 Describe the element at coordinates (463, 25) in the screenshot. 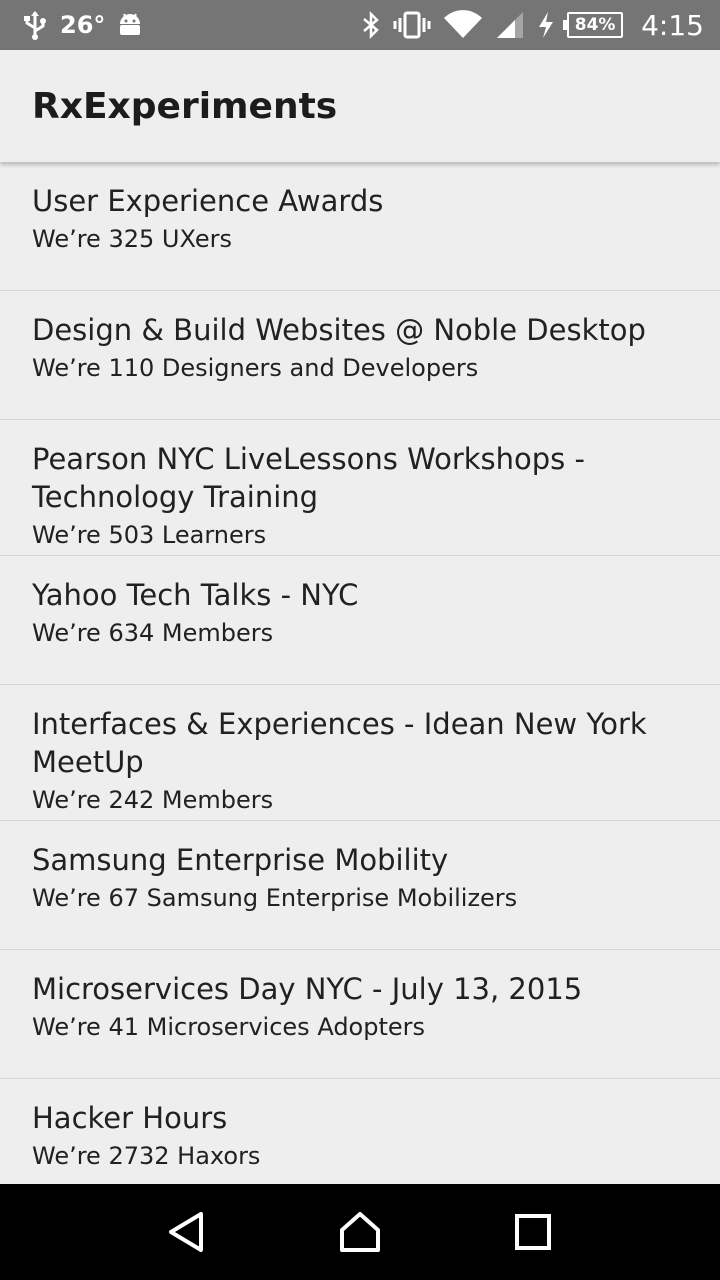

I see `wifi-icon` at that location.